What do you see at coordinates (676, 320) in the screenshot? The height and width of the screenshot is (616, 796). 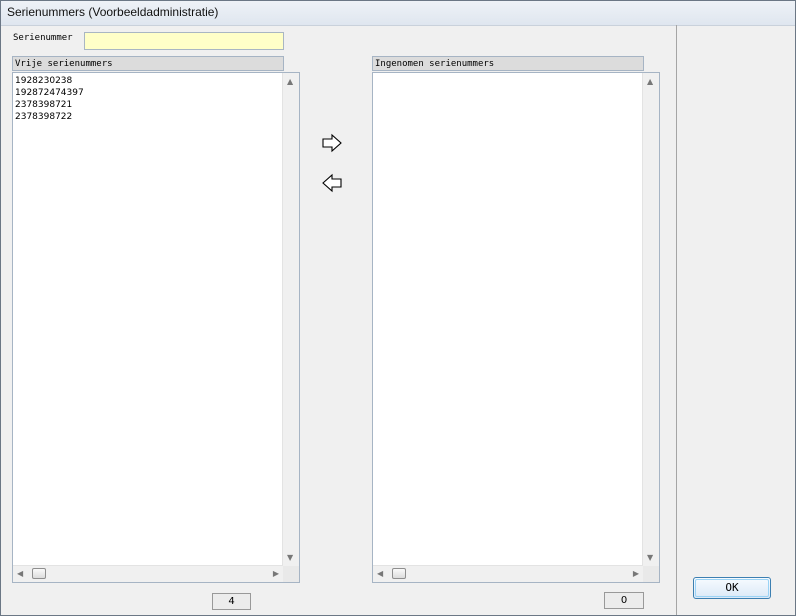 I see `panel-divider` at bounding box center [676, 320].